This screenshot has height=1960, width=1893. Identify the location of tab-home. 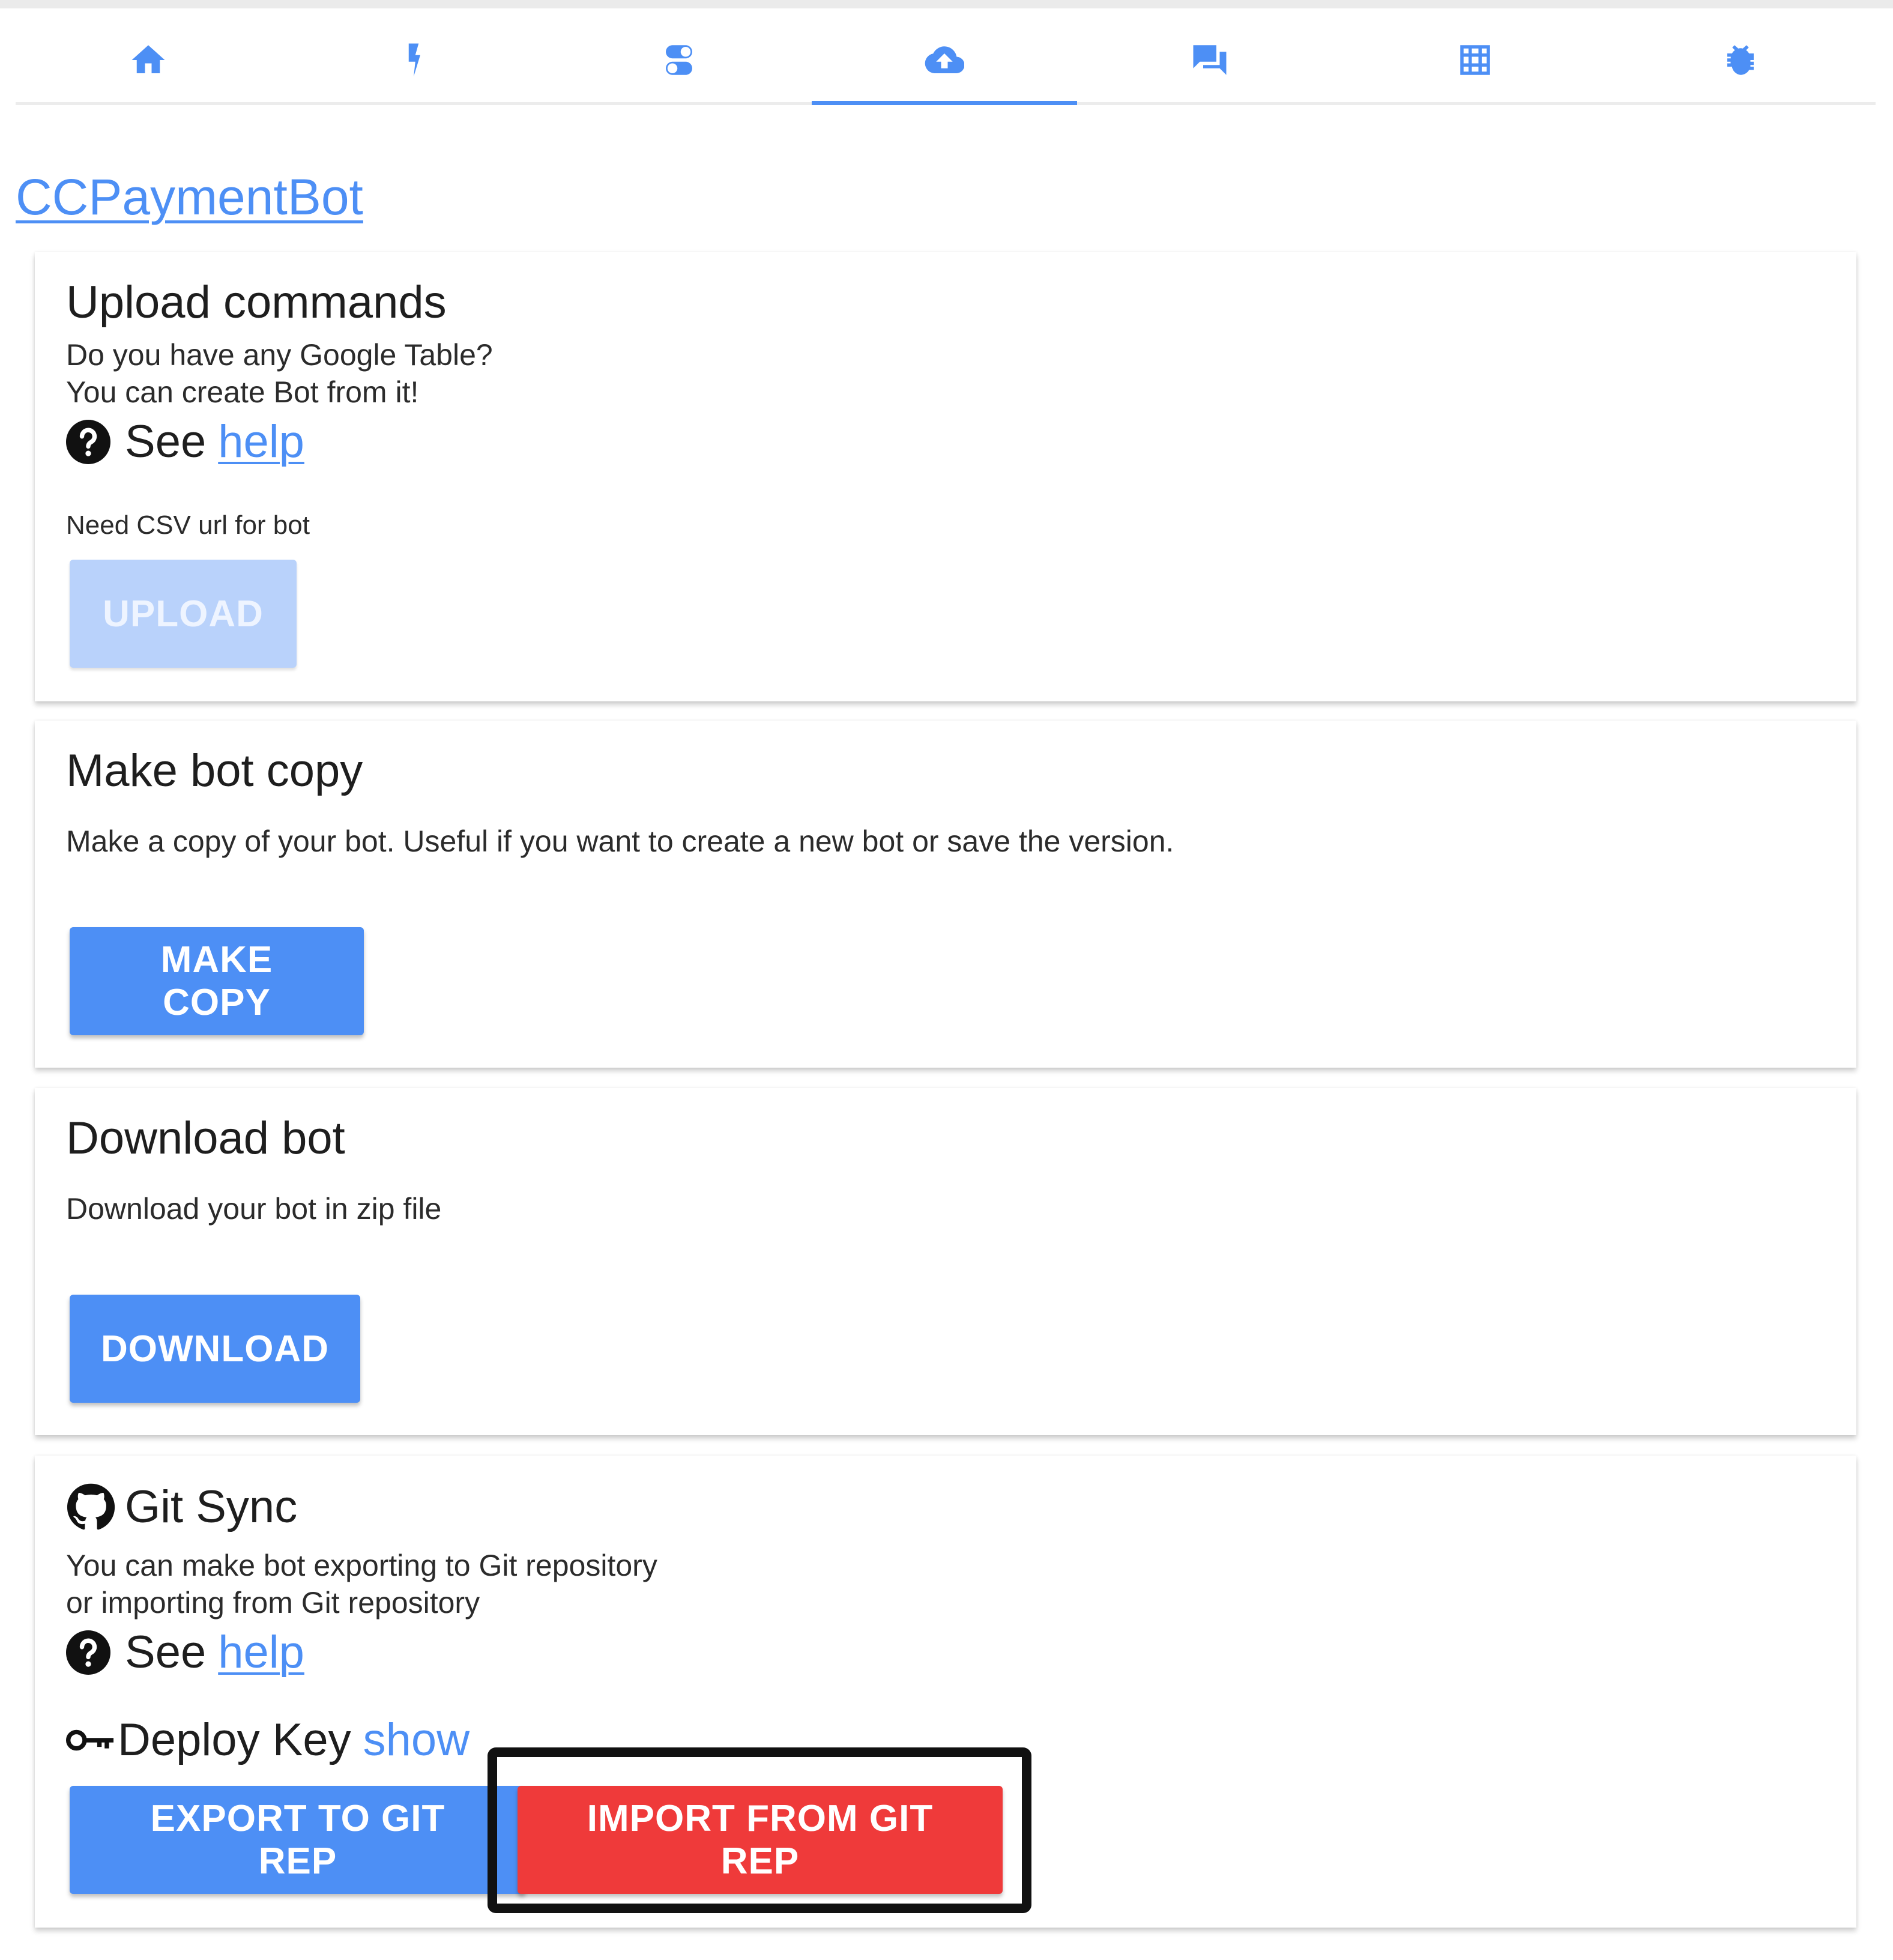
(148, 60).